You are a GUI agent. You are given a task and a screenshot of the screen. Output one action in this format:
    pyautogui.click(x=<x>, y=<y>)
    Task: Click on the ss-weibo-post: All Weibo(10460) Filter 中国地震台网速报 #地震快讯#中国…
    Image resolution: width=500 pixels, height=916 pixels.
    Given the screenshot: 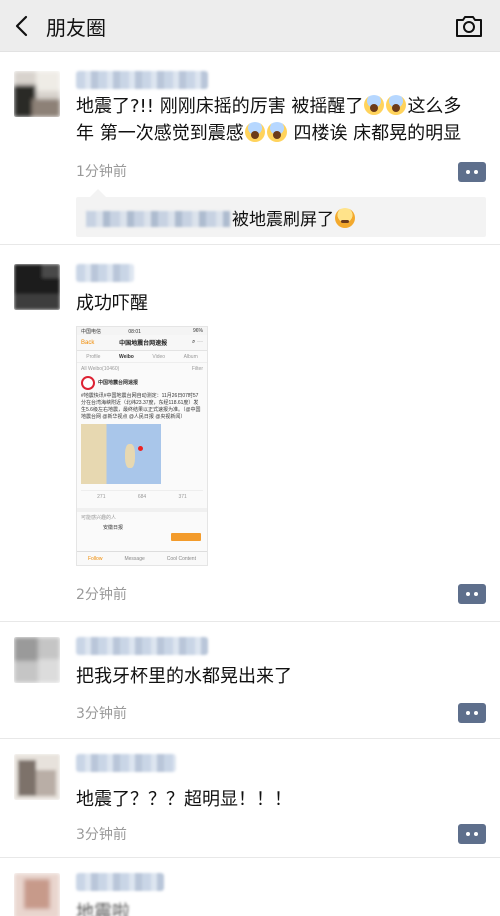 What is the action you would take?
    pyautogui.click(x=142, y=433)
    